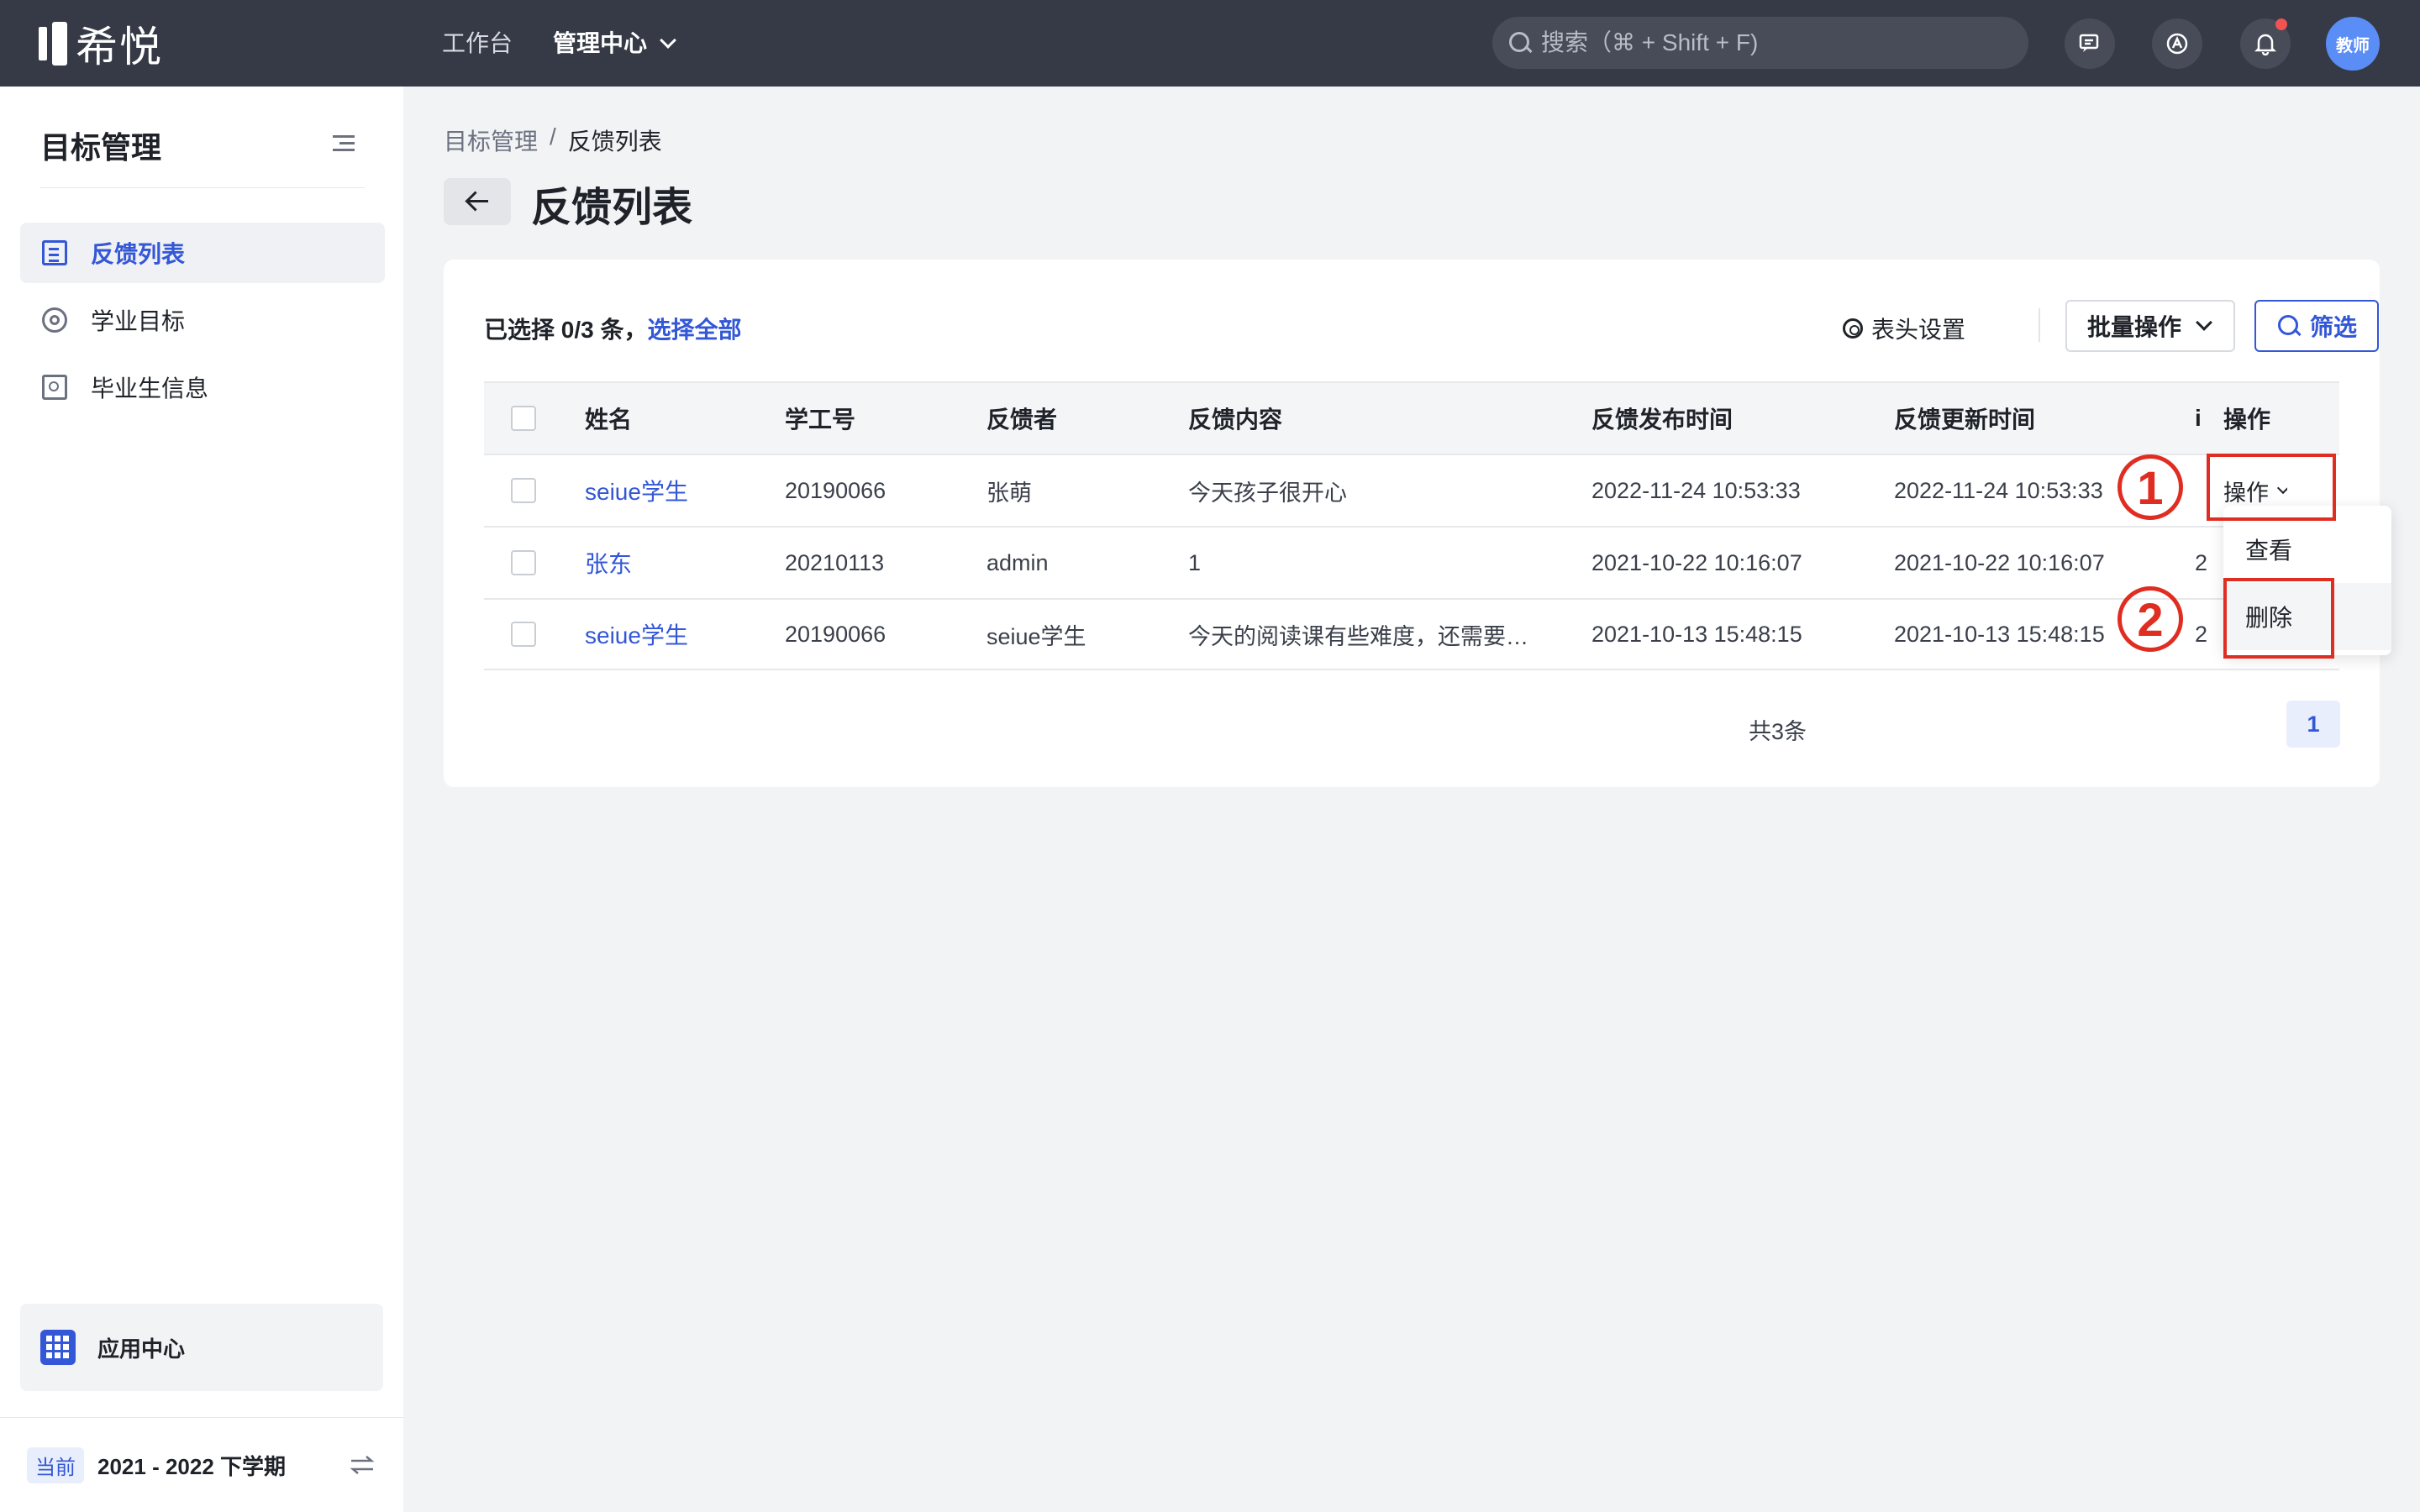 This screenshot has width=2420, height=1512. What do you see at coordinates (2150, 487) in the screenshot?
I see `step-marker-1: 1` at bounding box center [2150, 487].